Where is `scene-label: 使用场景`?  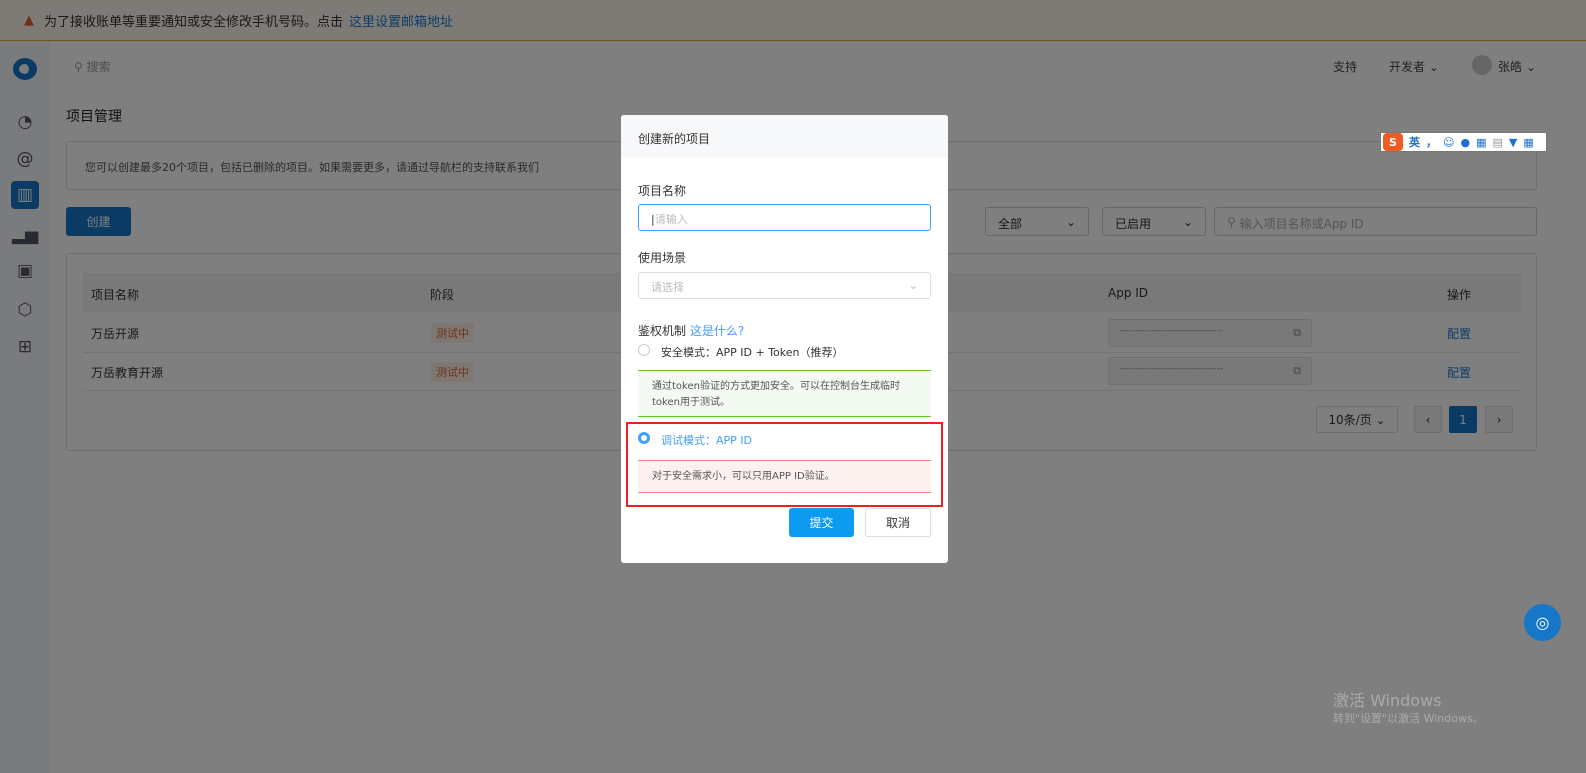
scene-label: 使用场景 is located at coordinates (662, 258).